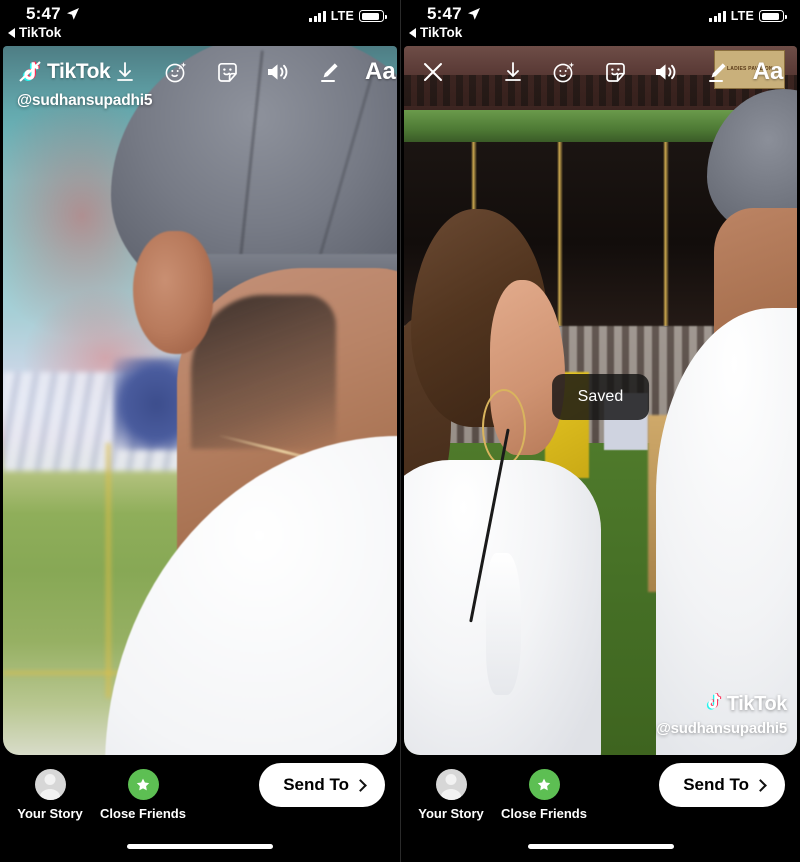  I want to click on creator-handle-right: @sudhansupadhi5, so click(721, 728).